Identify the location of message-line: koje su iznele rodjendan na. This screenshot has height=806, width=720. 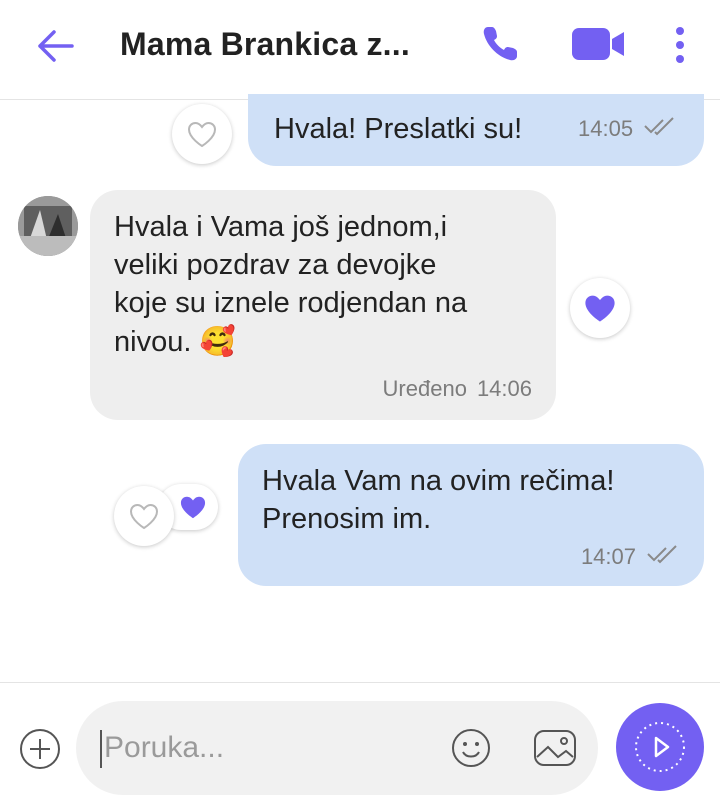
(291, 303).